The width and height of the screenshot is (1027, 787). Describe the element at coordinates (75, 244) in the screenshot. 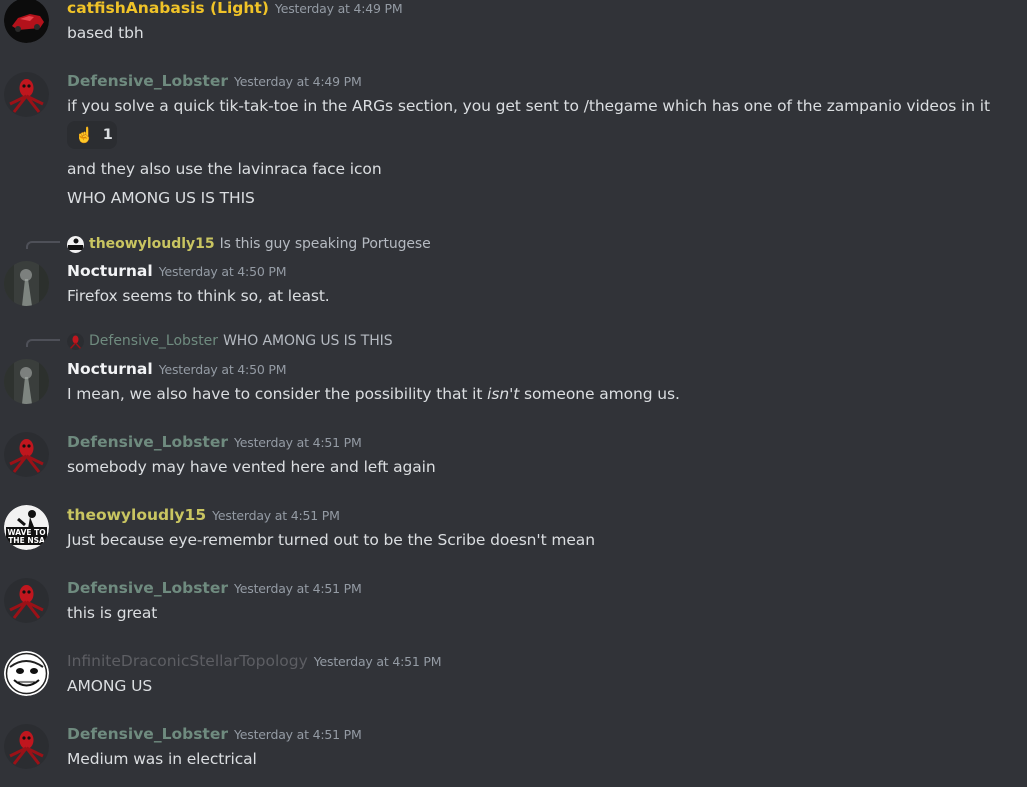

I see `wave-to-the-nsa-avatar` at that location.